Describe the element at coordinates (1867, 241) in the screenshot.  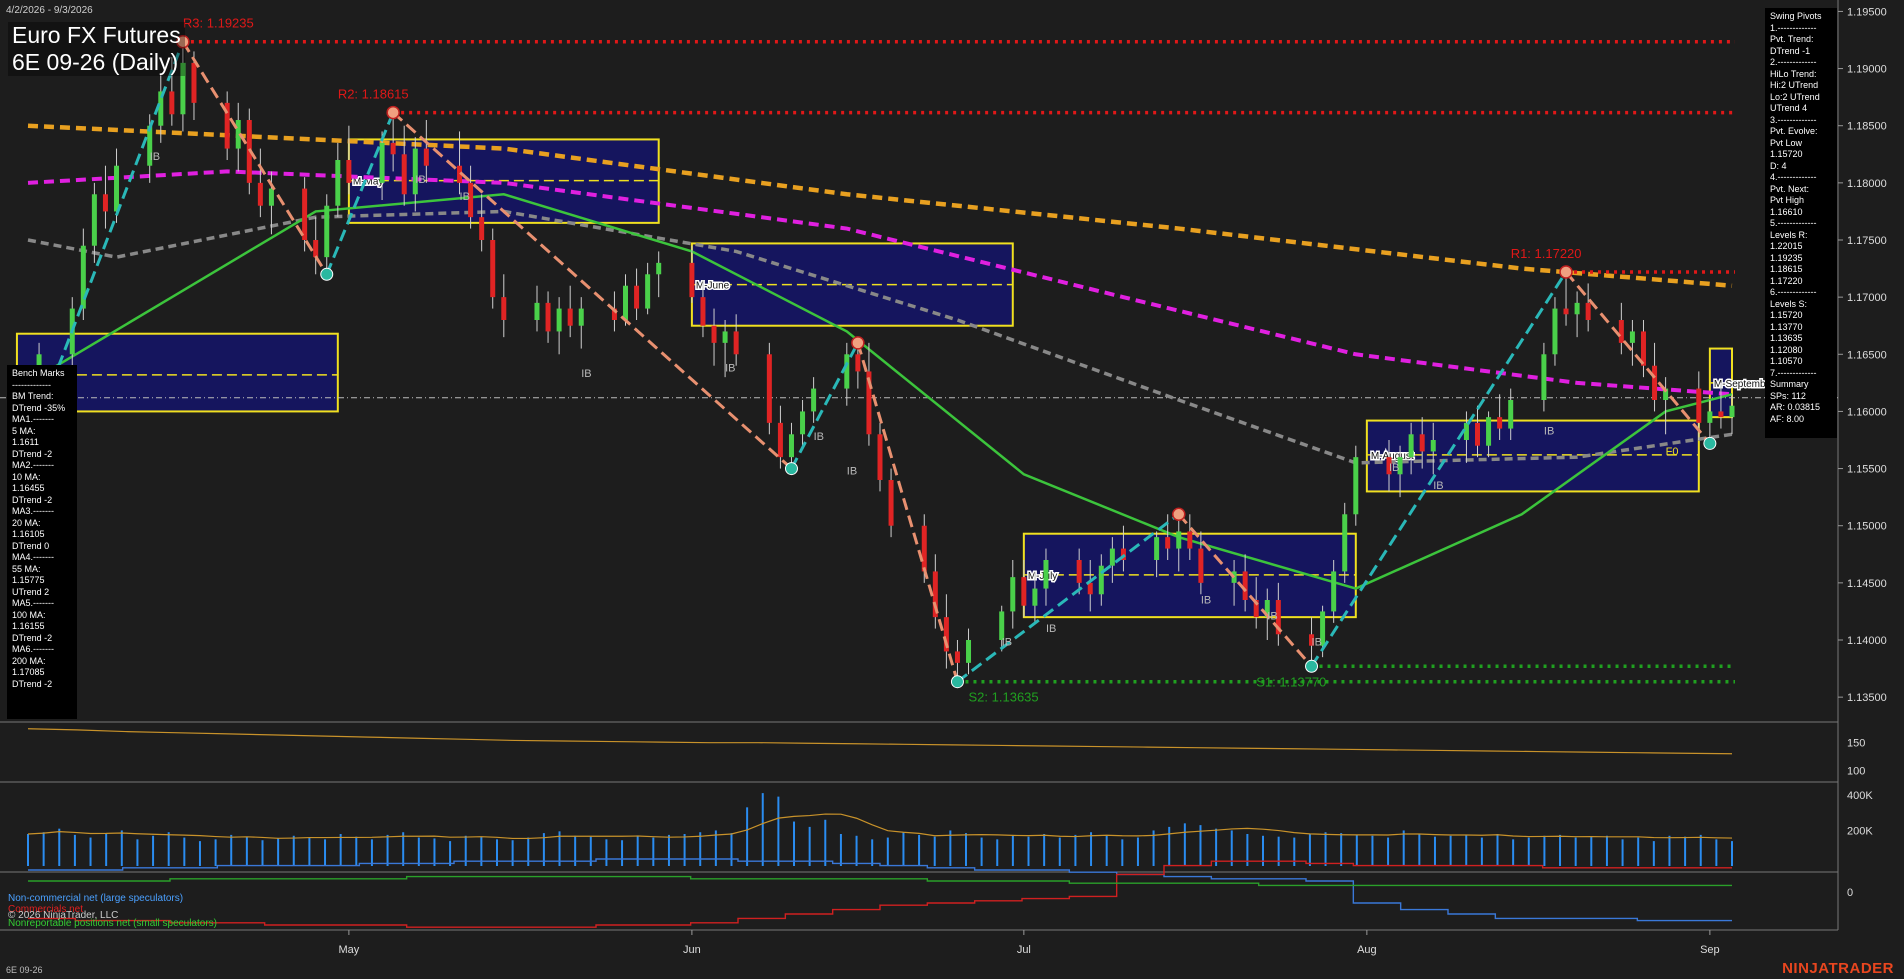
I see `price-tick-label: 1.17500` at that location.